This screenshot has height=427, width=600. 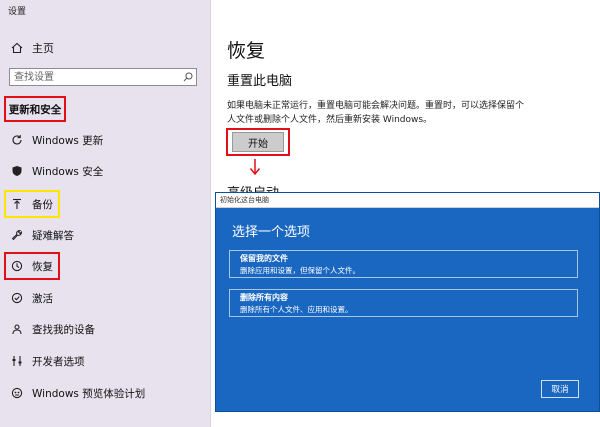 What do you see at coordinates (560, 389) in the screenshot?
I see `cancel-button: 取消` at bounding box center [560, 389].